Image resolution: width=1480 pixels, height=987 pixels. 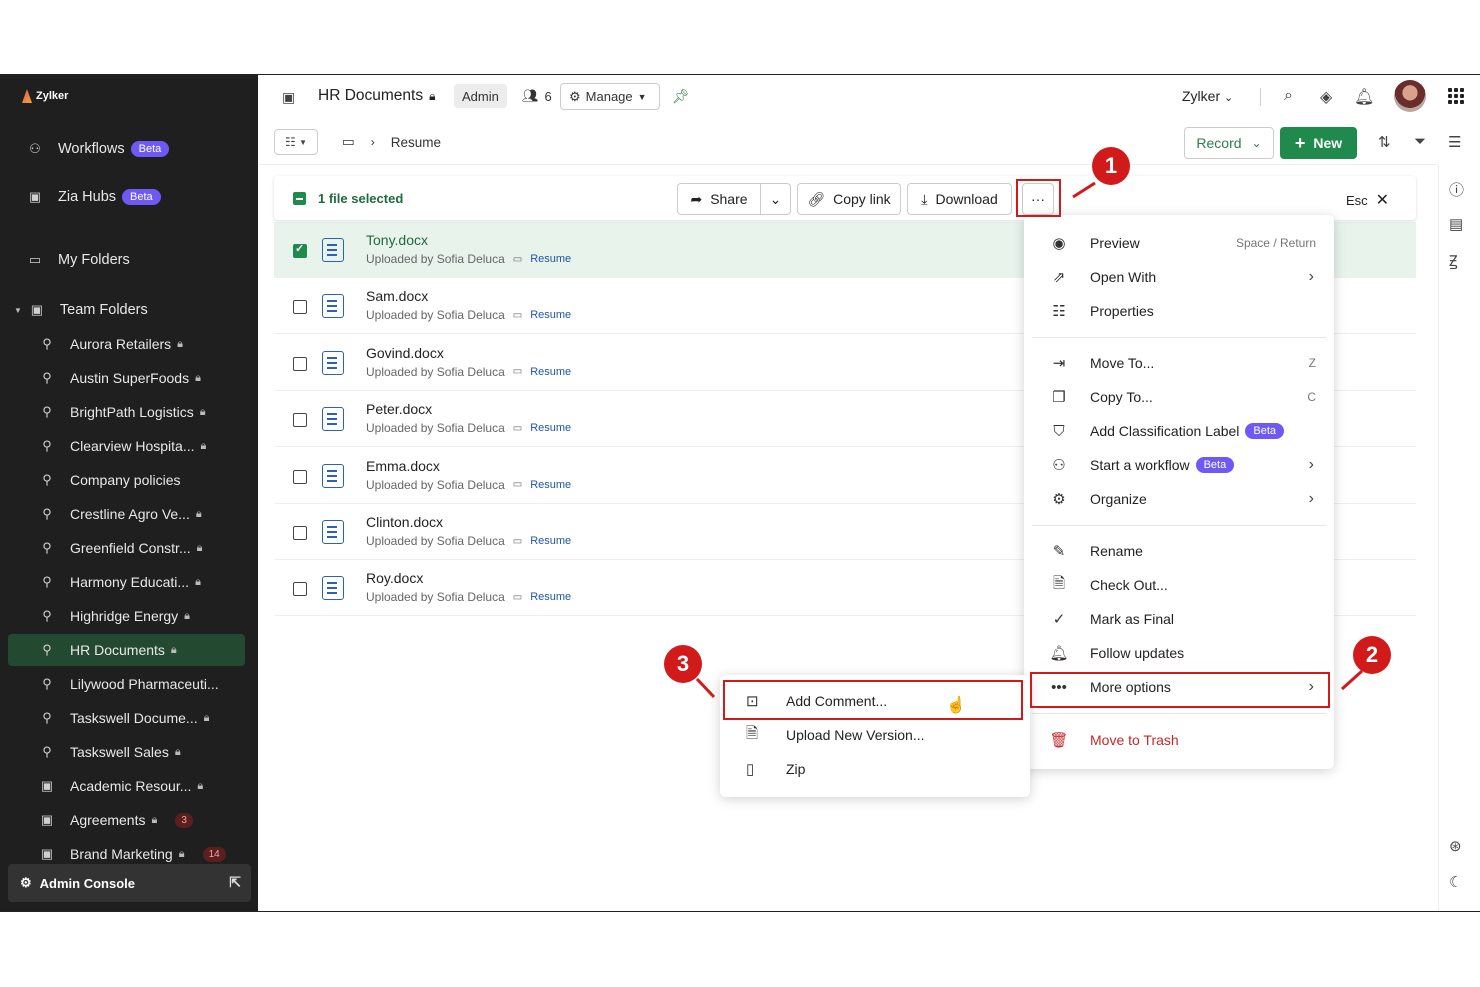 What do you see at coordinates (45, 96) in the screenshot?
I see `brand: Zylker` at bounding box center [45, 96].